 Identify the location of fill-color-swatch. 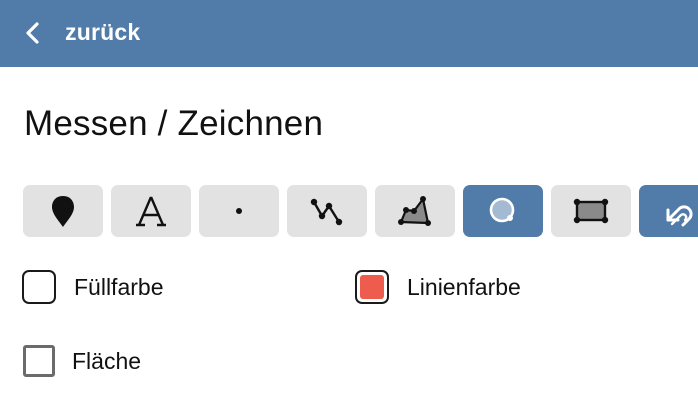
(39, 287).